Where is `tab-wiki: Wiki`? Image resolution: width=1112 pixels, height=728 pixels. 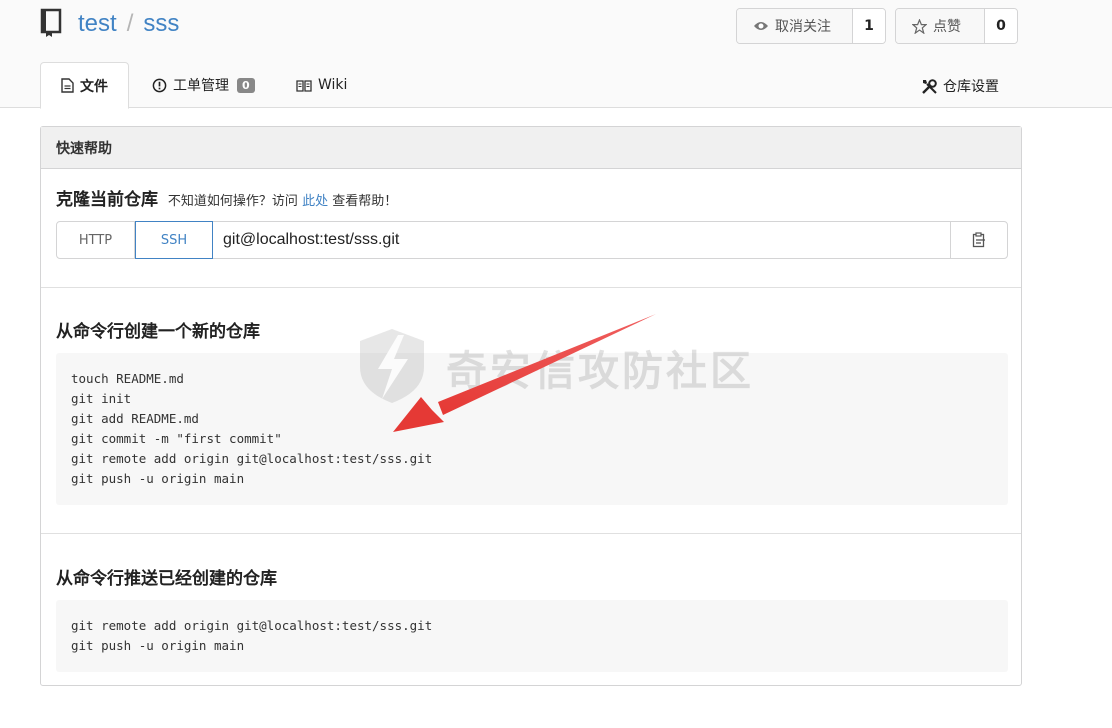
tab-wiki: Wiki is located at coordinates (321, 85).